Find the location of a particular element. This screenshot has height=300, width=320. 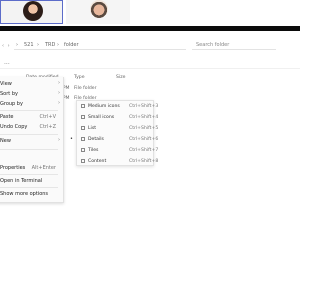

menu-item-paste: Paste Ctrl+V is located at coordinates (32, 117).